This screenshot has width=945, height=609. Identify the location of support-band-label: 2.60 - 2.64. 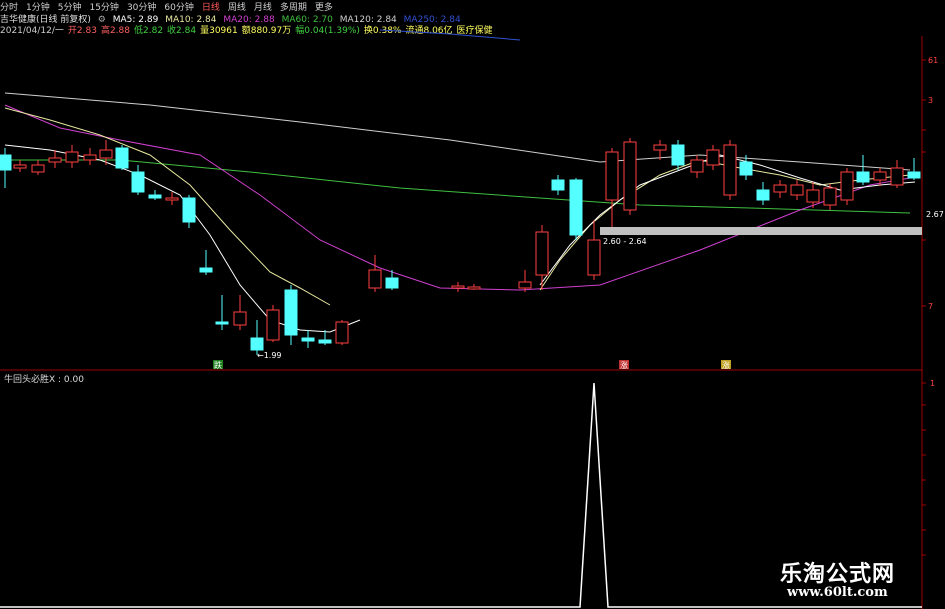
(625, 241).